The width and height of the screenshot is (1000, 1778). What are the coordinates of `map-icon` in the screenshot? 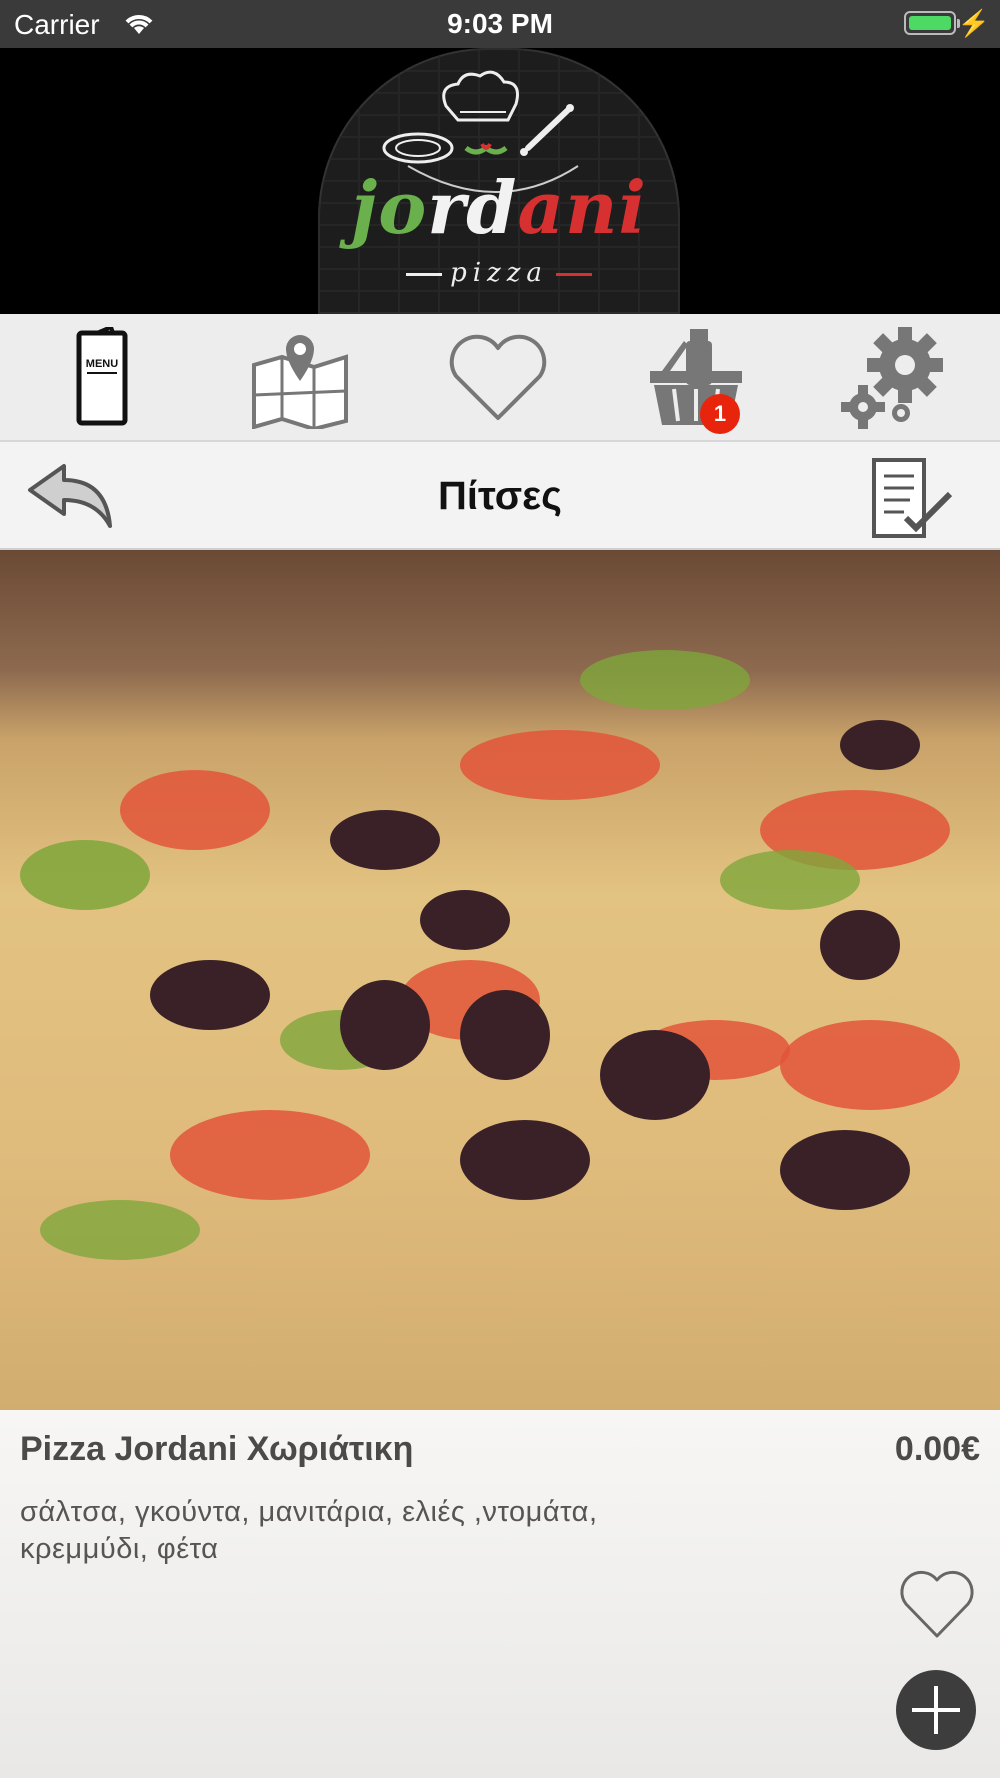 It's located at (300, 382).